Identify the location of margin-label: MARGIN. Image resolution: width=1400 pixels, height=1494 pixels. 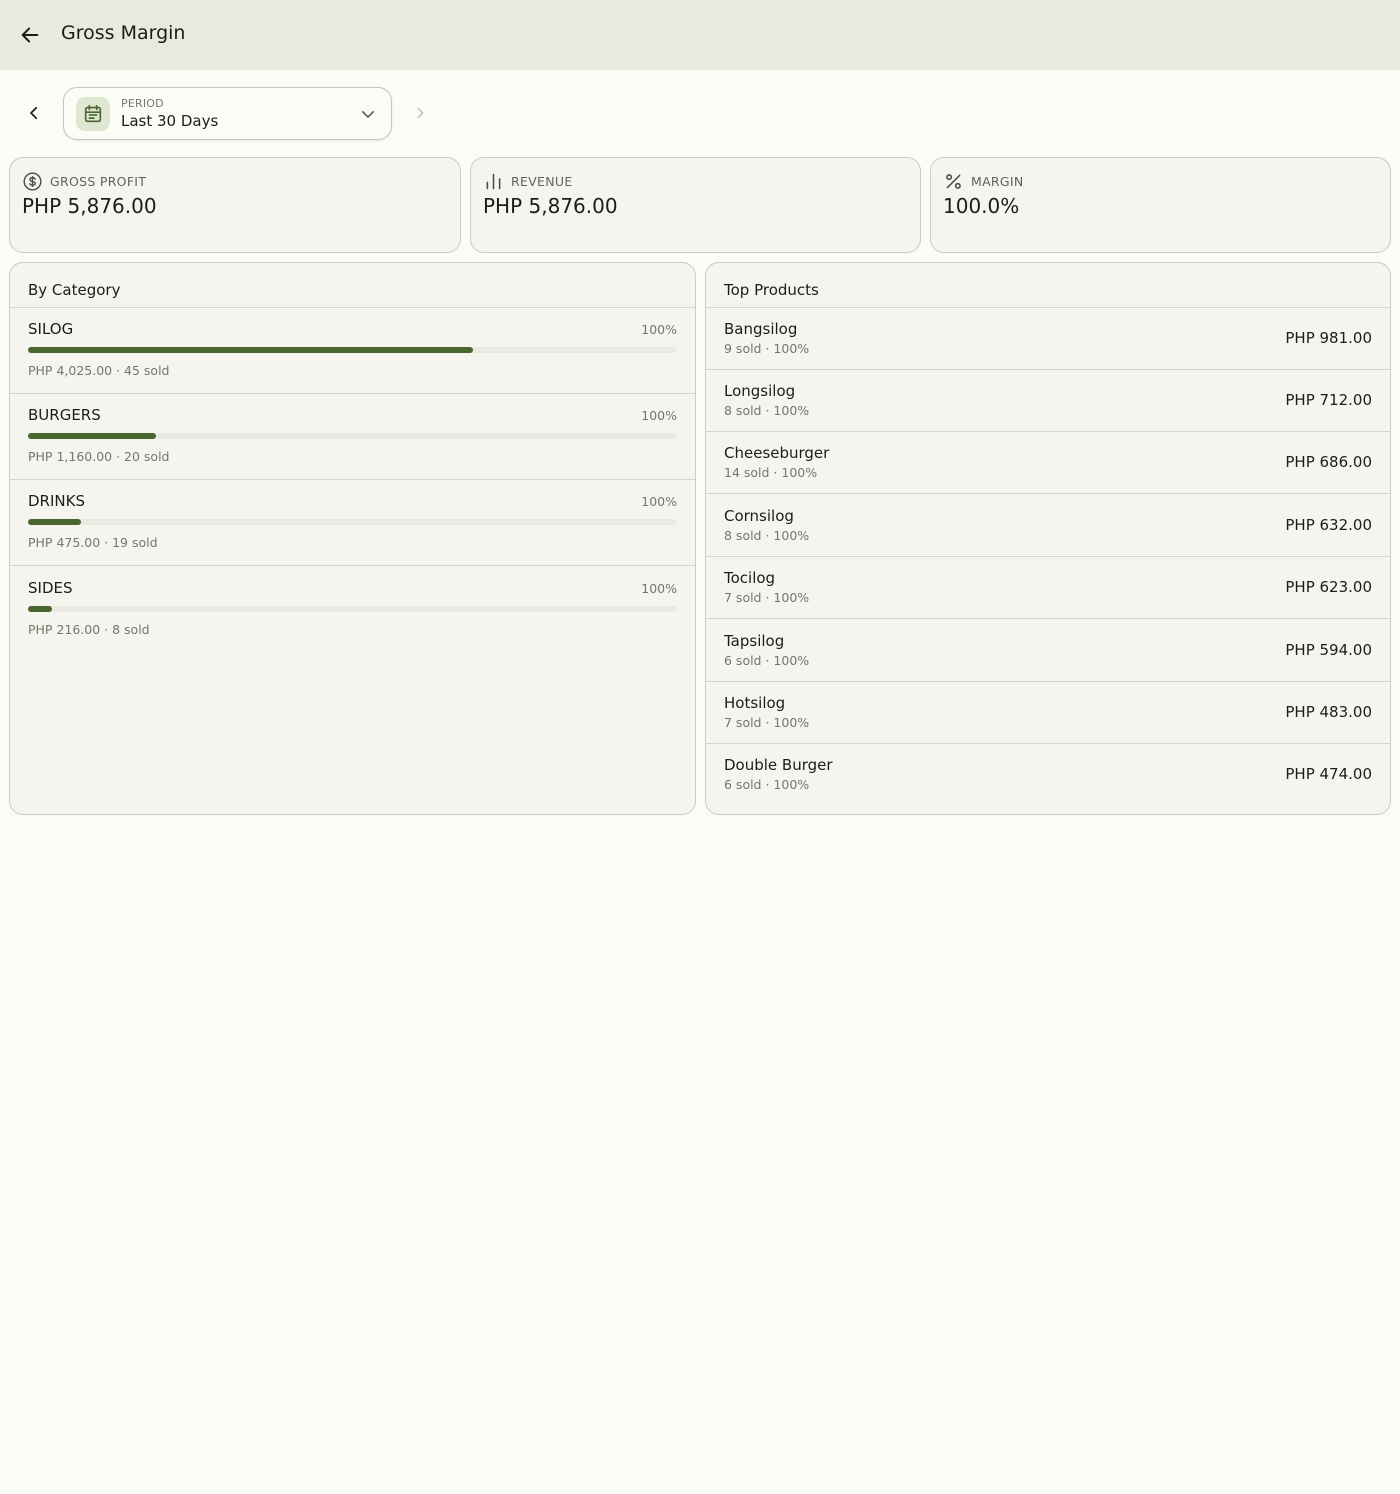
(997, 181).